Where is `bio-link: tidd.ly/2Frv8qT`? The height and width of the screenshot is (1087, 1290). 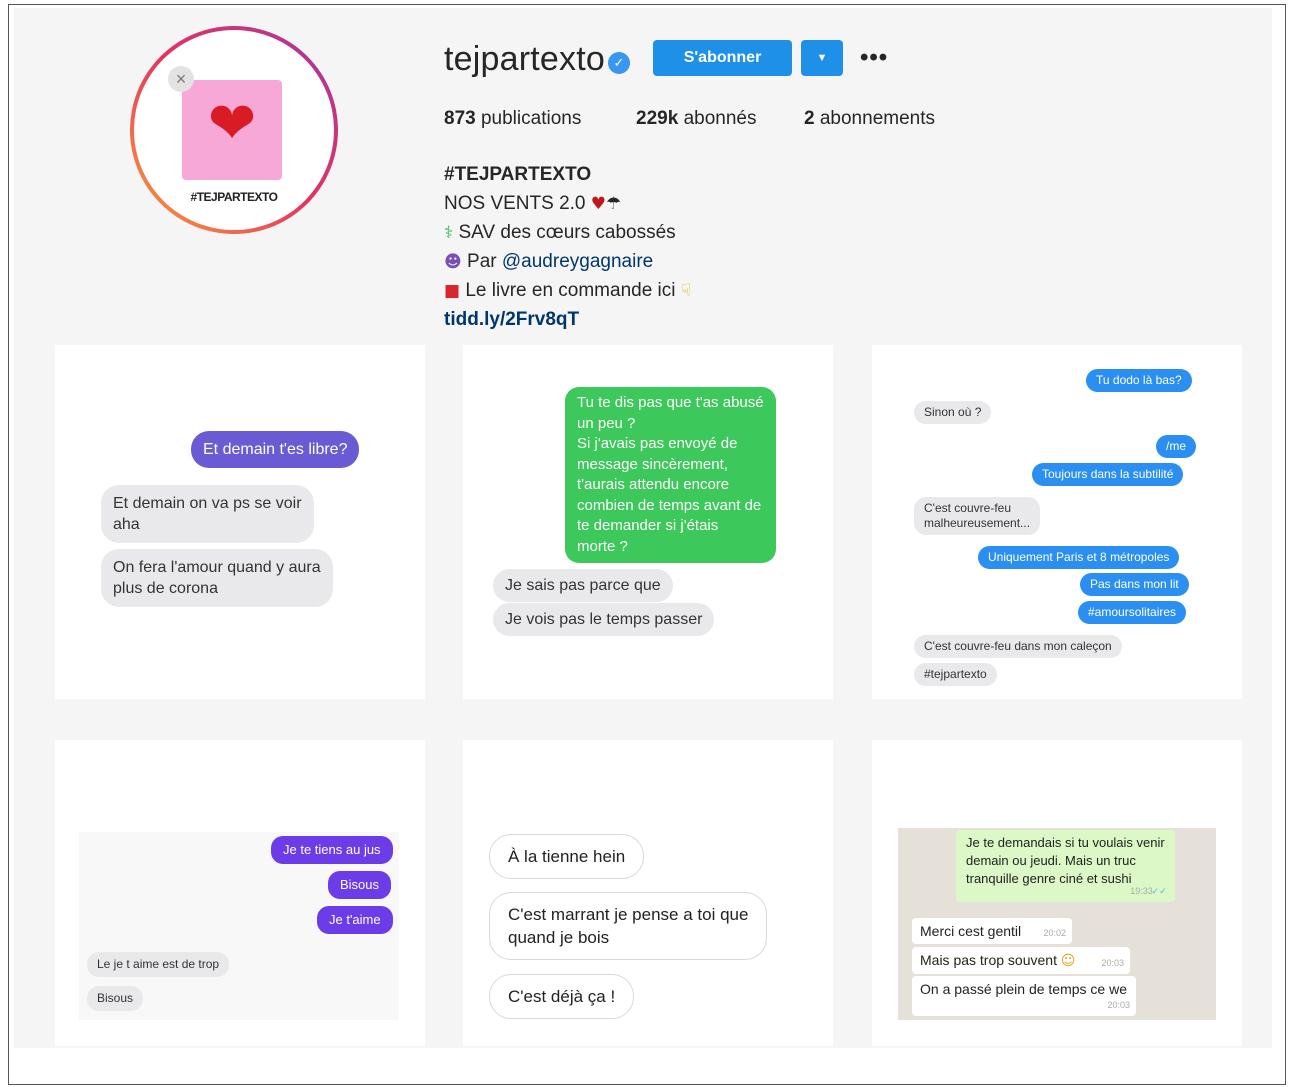 bio-link: tidd.ly/2Frv8qT is located at coordinates (511, 320).